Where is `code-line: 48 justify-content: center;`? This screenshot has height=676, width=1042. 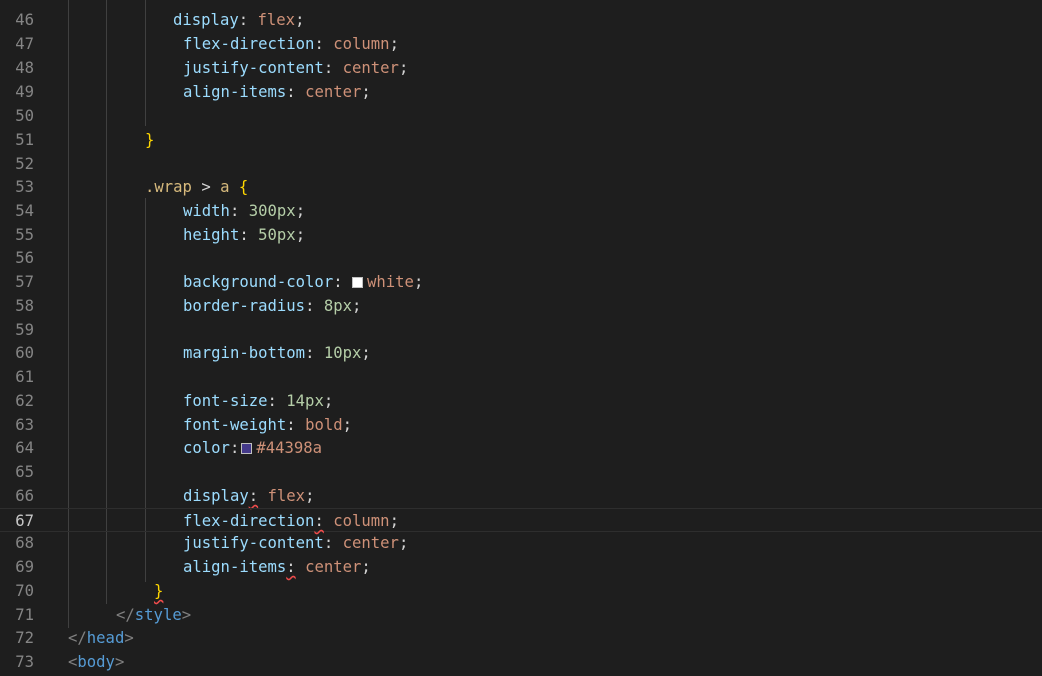 code-line: 48 justify-content: center; is located at coordinates (521, 68).